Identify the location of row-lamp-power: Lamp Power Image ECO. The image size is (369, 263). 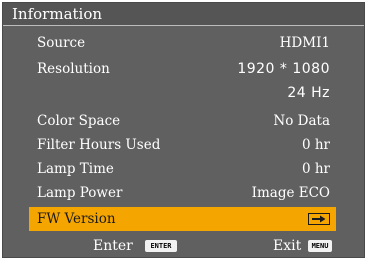
(182, 193).